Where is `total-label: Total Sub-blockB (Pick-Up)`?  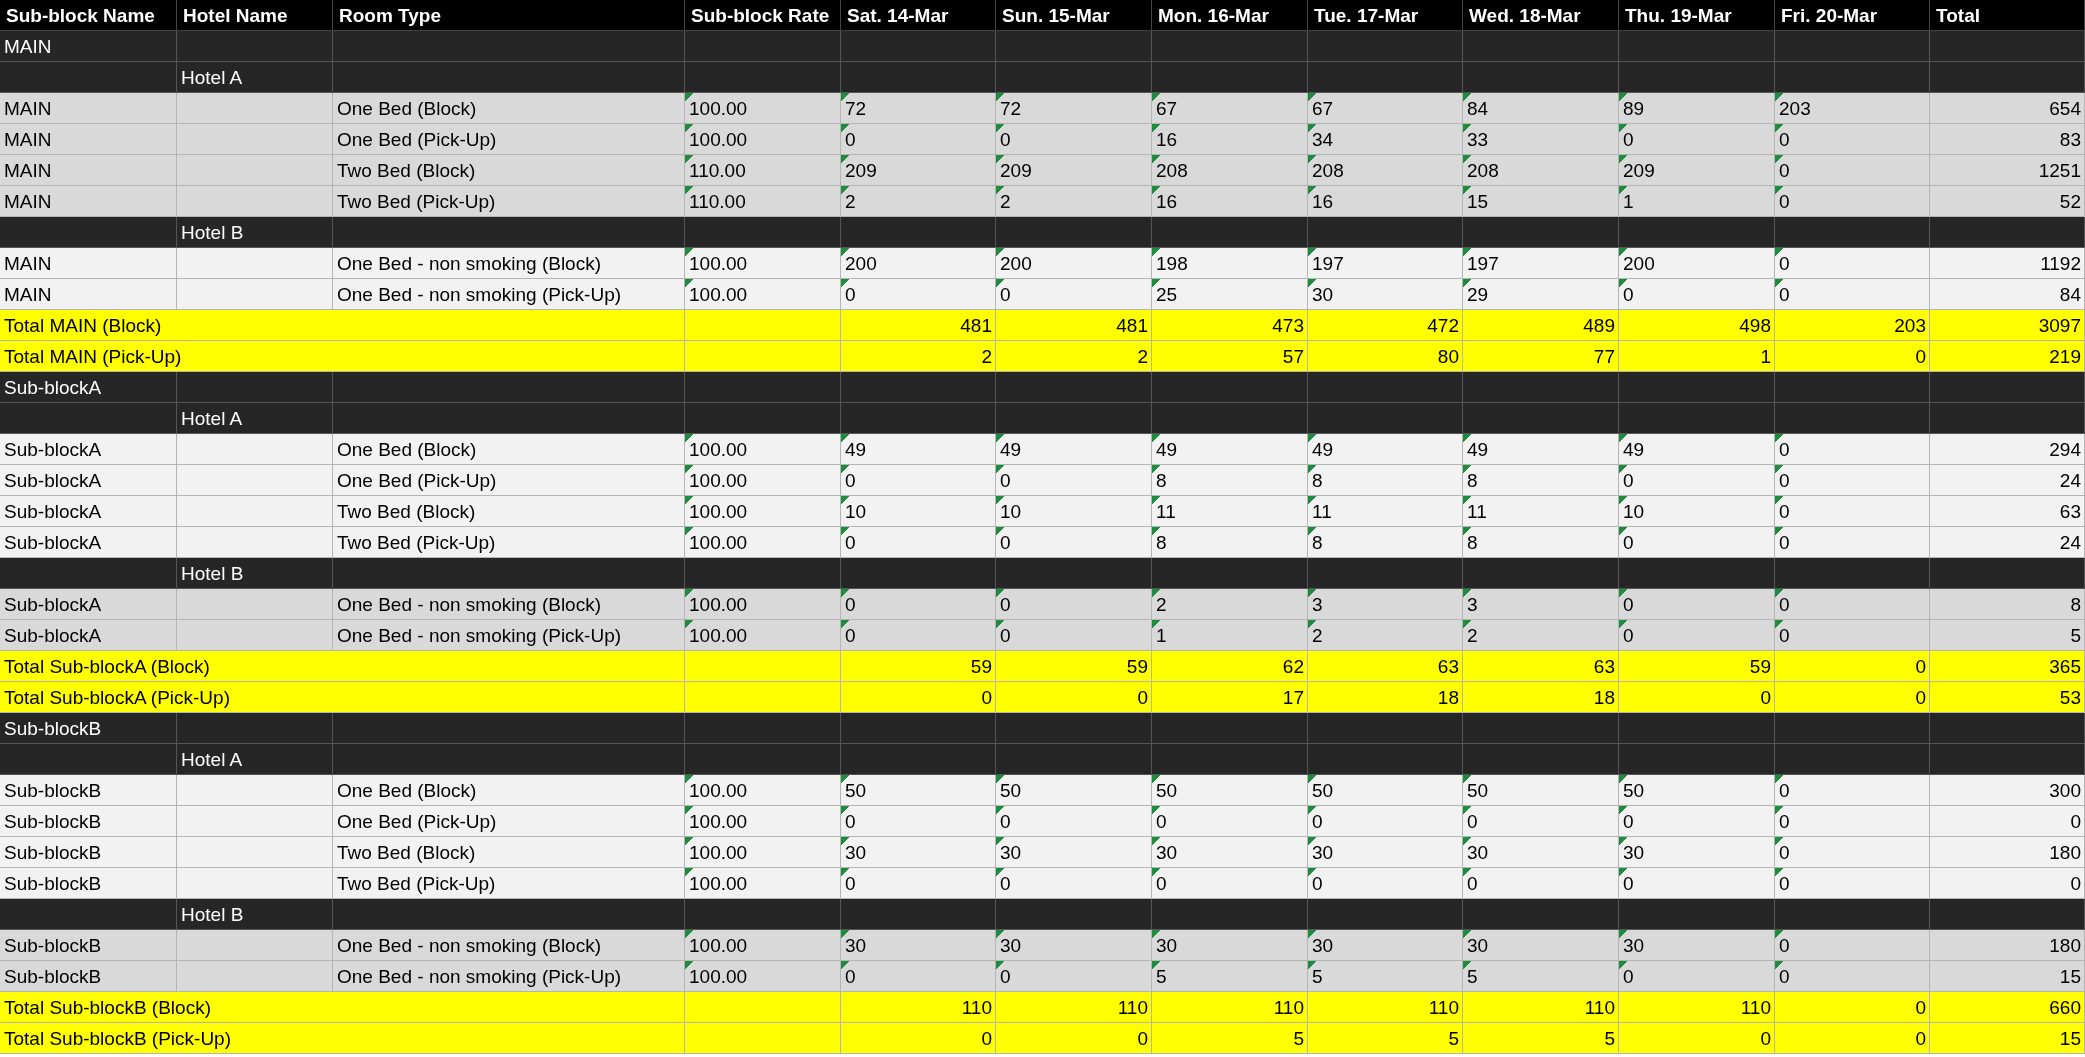
total-label: Total Sub-blockB (Pick-Up) is located at coordinates (118, 1039).